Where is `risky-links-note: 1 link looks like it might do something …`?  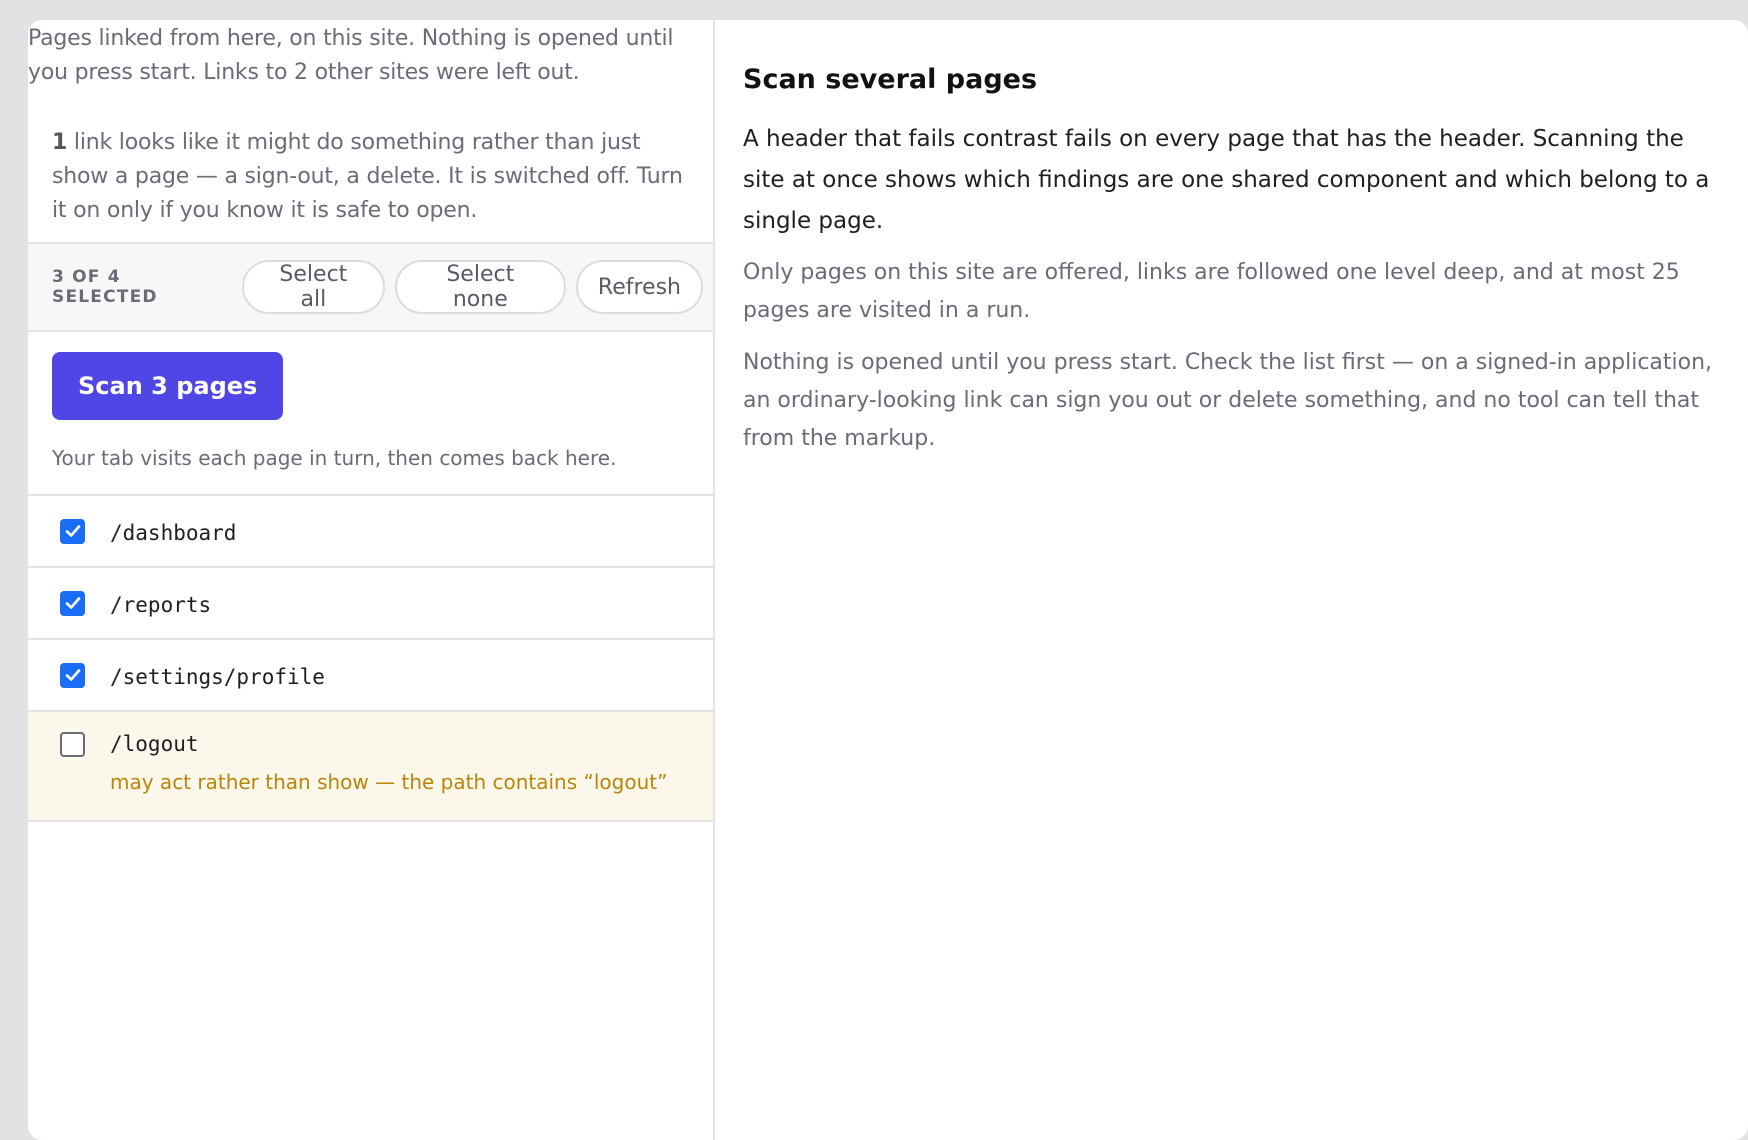 risky-links-note: 1 link looks like it might do something … is located at coordinates (370, 166).